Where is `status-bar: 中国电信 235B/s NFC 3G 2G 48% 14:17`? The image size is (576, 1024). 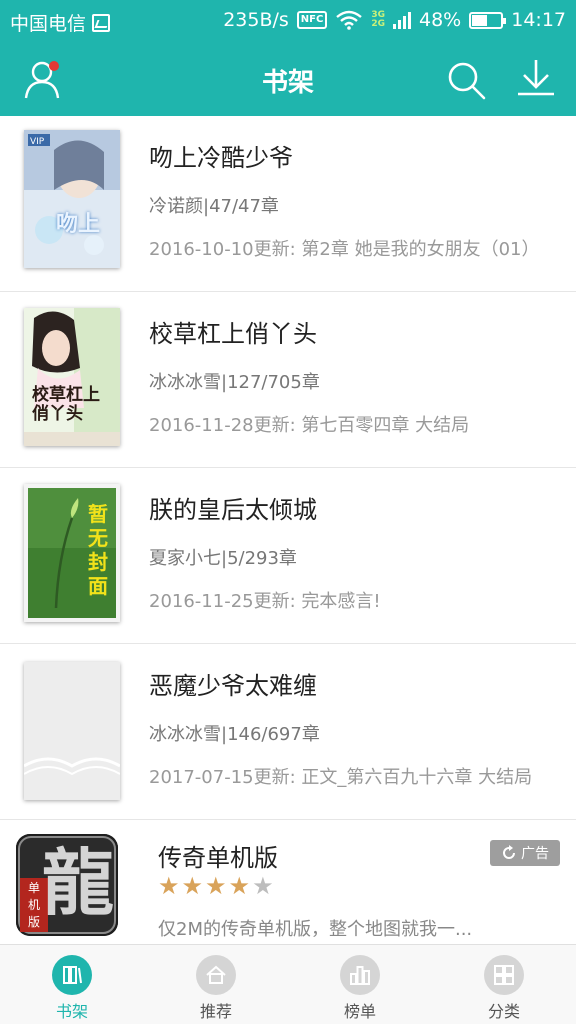
status-bar: 中国电信 235B/s NFC 3G 2G 48% 14:17 is located at coordinates (288, 21).